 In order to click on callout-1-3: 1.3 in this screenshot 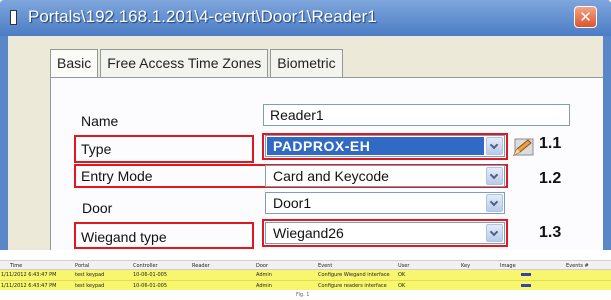, I will do `click(550, 232)`.